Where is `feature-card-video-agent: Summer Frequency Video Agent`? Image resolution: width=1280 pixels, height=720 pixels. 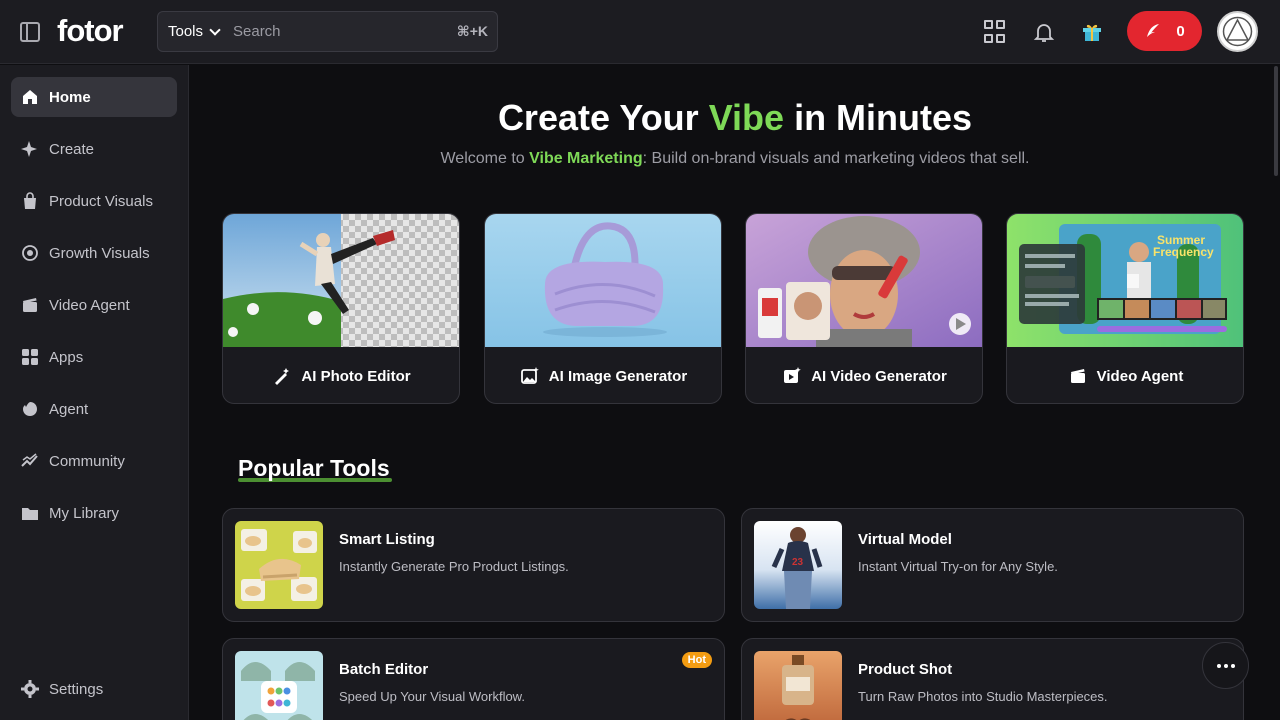 feature-card-video-agent: Summer Frequency Video Agent is located at coordinates (1125, 308).